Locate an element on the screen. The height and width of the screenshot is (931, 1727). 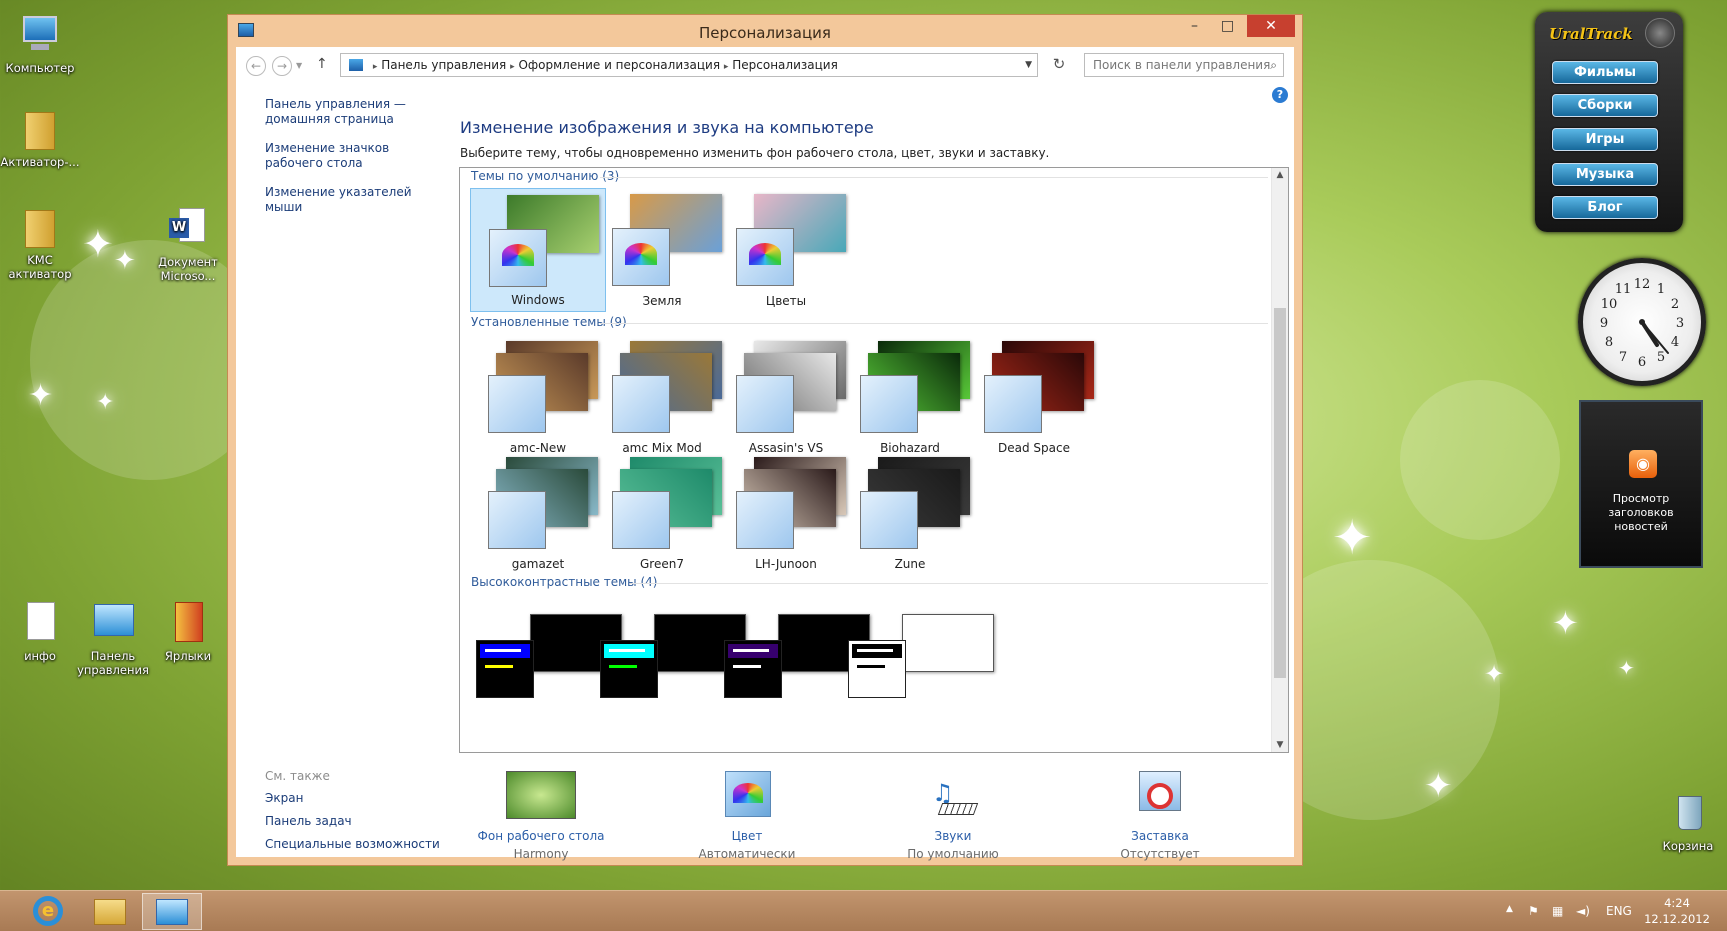
theme-item: LH-Junoon is located at coordinates (786, 513).